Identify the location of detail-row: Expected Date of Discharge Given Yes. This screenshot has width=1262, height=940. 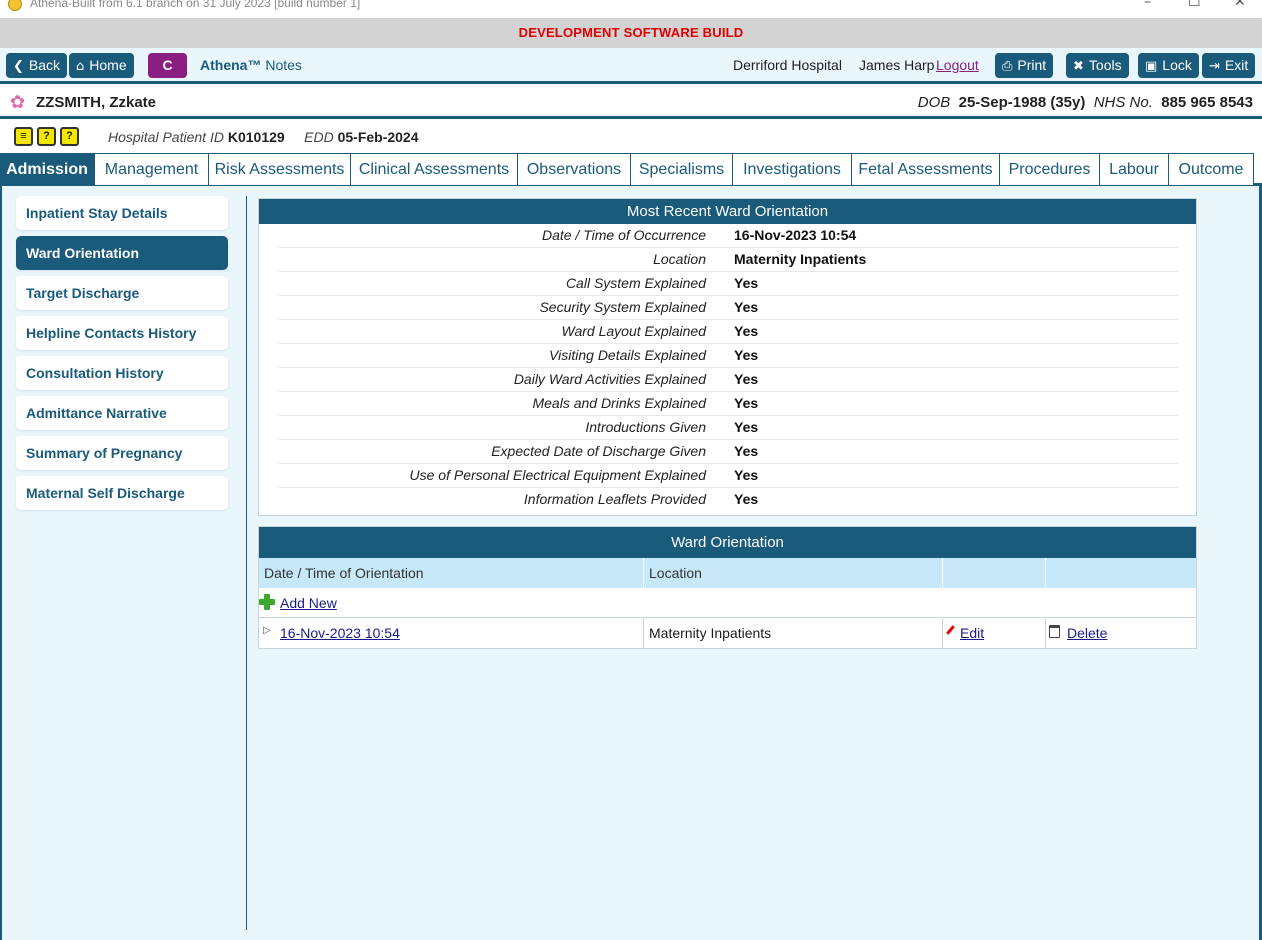
(728, 452).